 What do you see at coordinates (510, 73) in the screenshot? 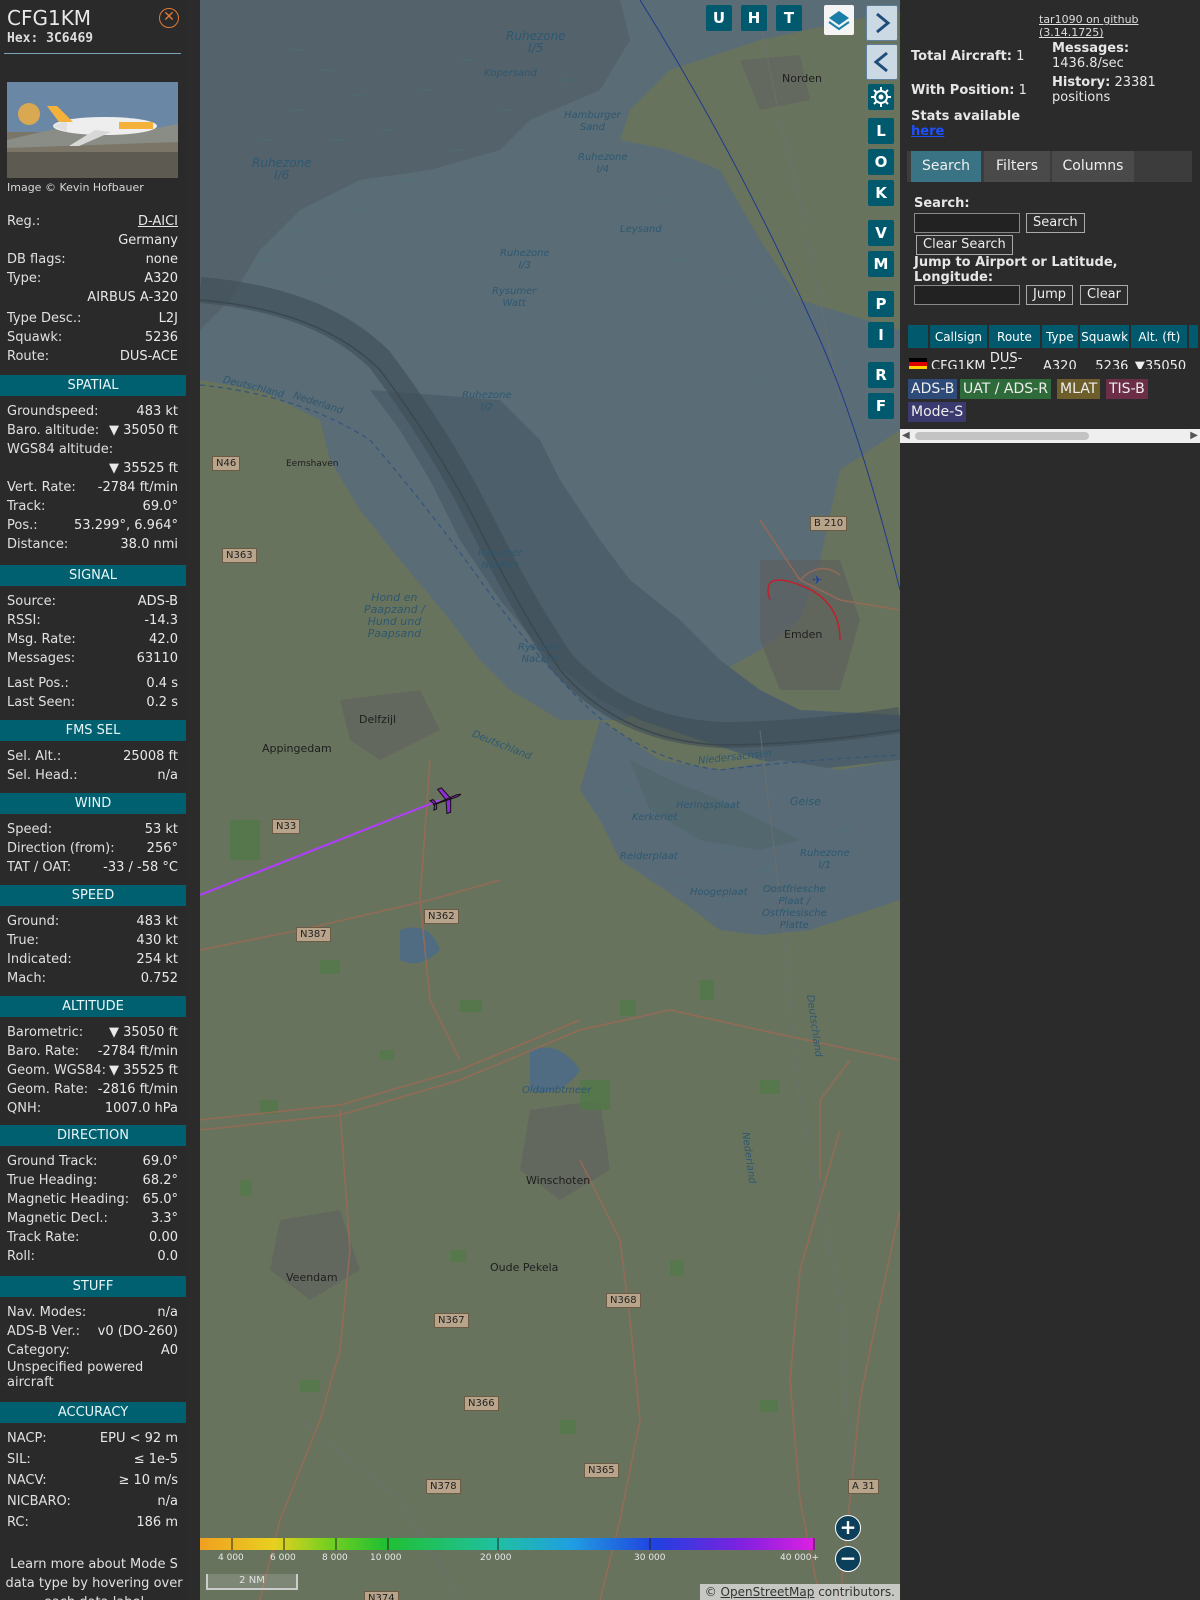
I see `water-label: Kopersand` at bounding box center [510, 73].